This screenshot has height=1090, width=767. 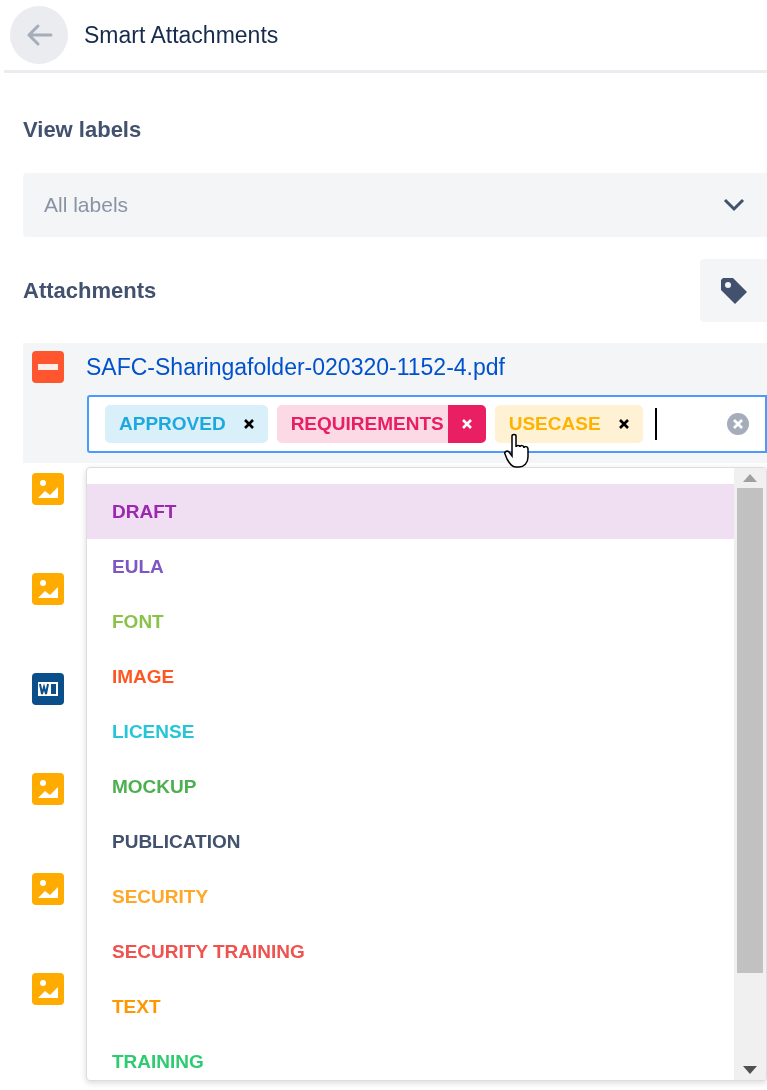 What do you see at coordinates (410, 731) in the screenshot?
I see `label-option: LICENSE` at bounding box center [410, 731].